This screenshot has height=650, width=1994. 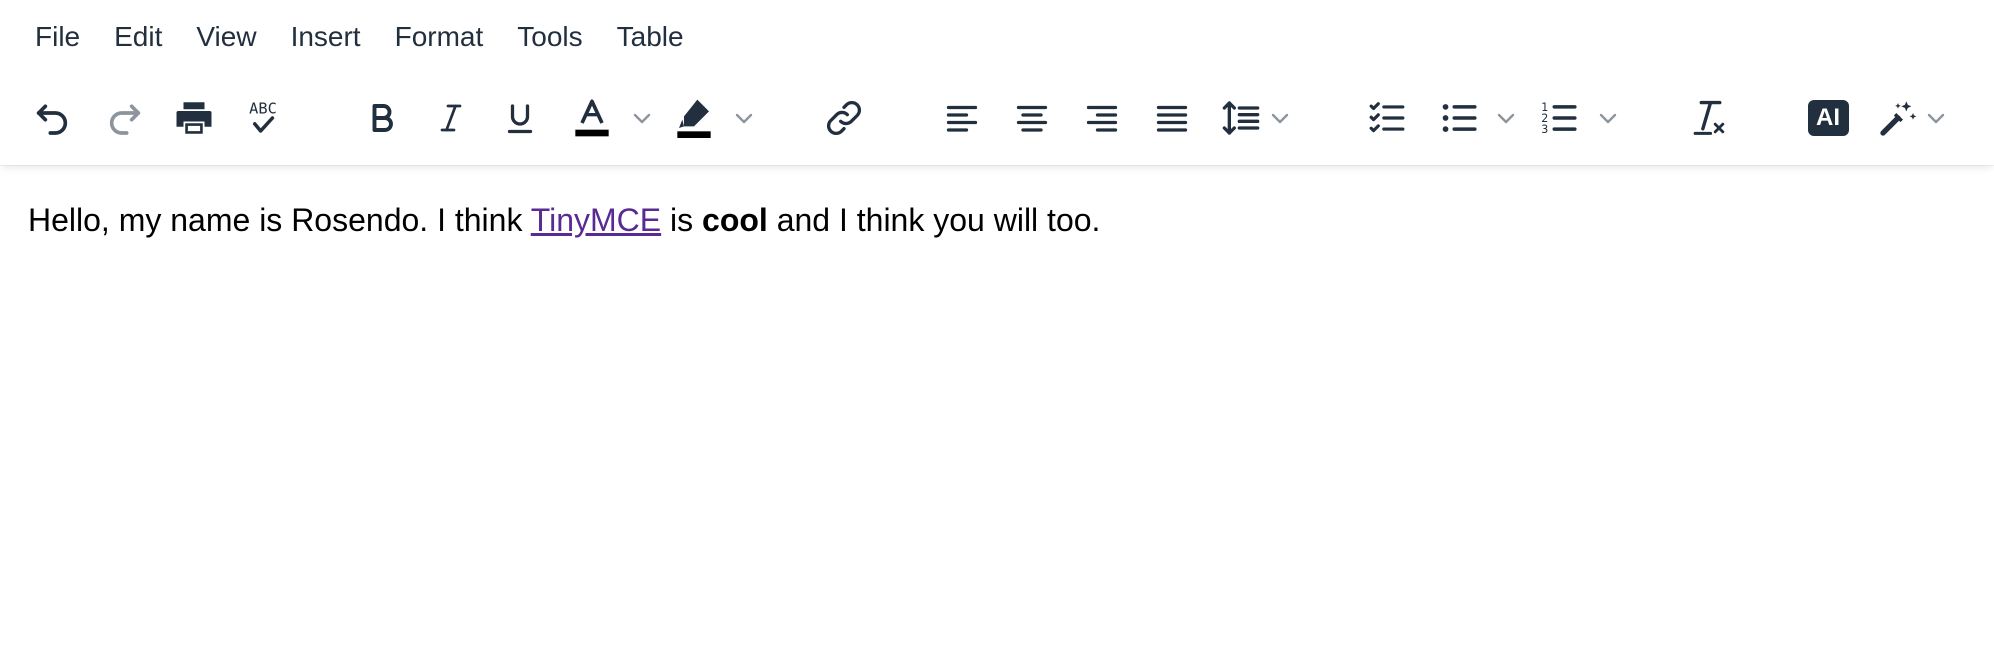 I want to click on align-right-icon, so click(x=1102, y=118).